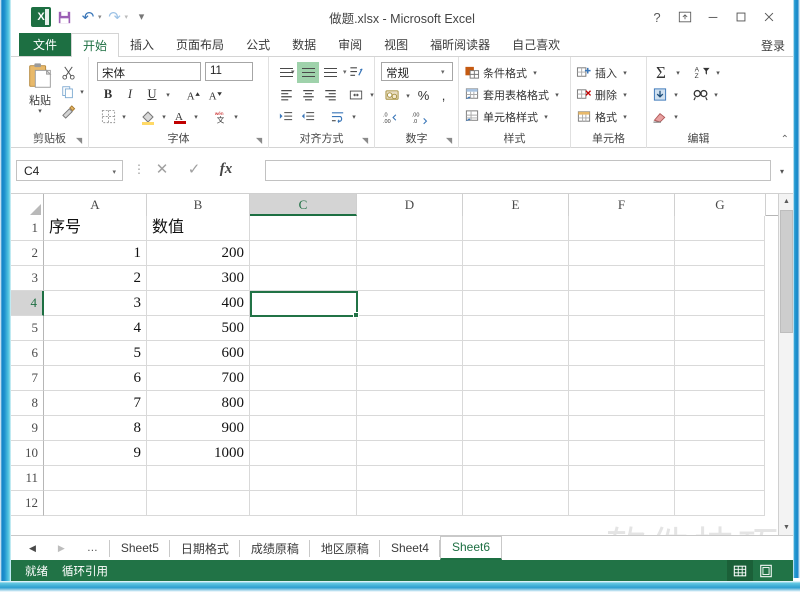 The width and height of the screenshot is (800, 592). What do you see at coordinates (625, 95) in the screenshot?
I see `delete-cells-dropdown-icon: ▾` at bounding box center [625, 95].